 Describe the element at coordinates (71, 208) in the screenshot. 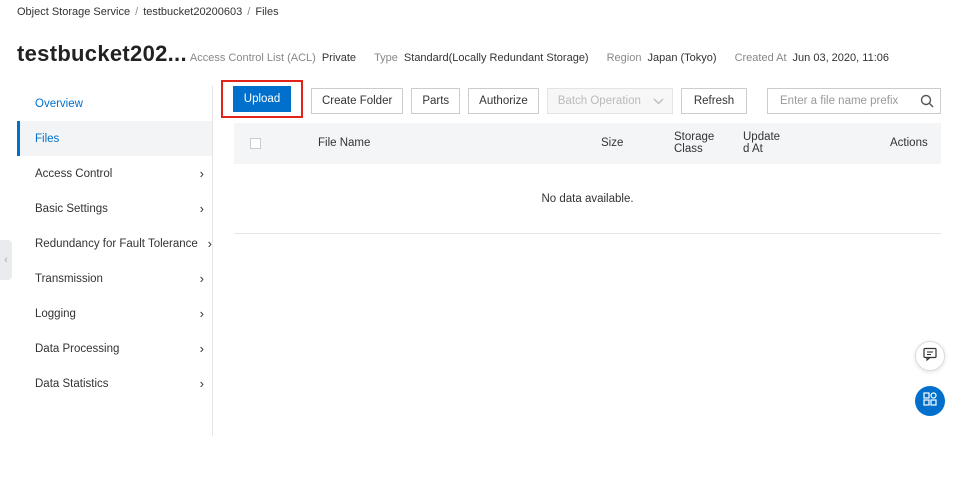

I see `sidebar-item-label: Basic Settings` at that location.